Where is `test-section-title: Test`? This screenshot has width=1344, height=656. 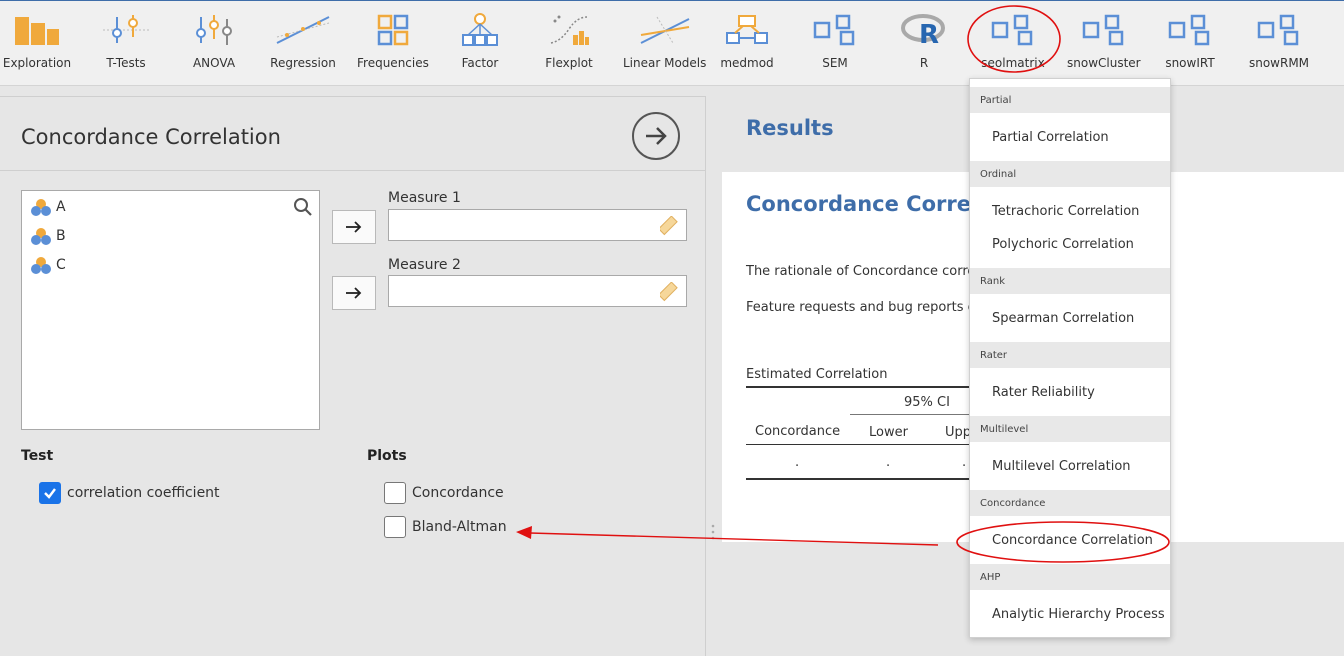
test-section-title: Test is located at coordinates (37, 456).